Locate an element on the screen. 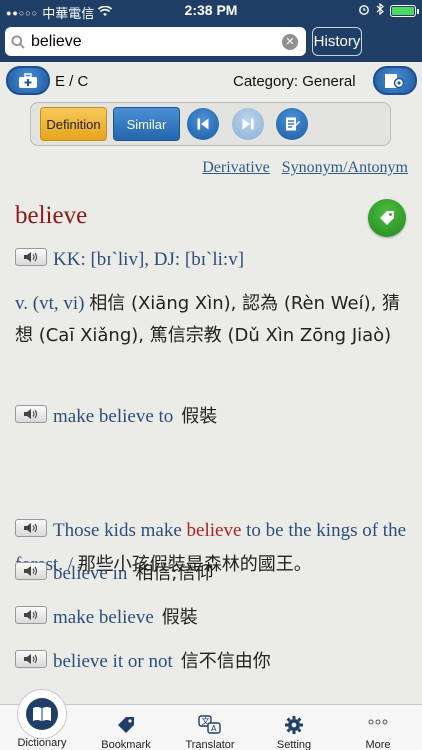  tab-label: Dictionary is located at coordinates (42, 743).